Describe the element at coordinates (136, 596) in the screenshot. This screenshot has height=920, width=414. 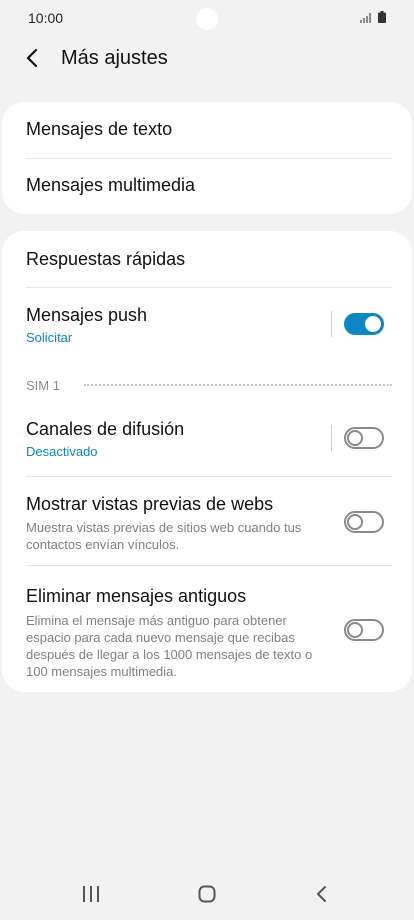
I see `list-item-label: Eliminar mensajes antiguos` at that location.